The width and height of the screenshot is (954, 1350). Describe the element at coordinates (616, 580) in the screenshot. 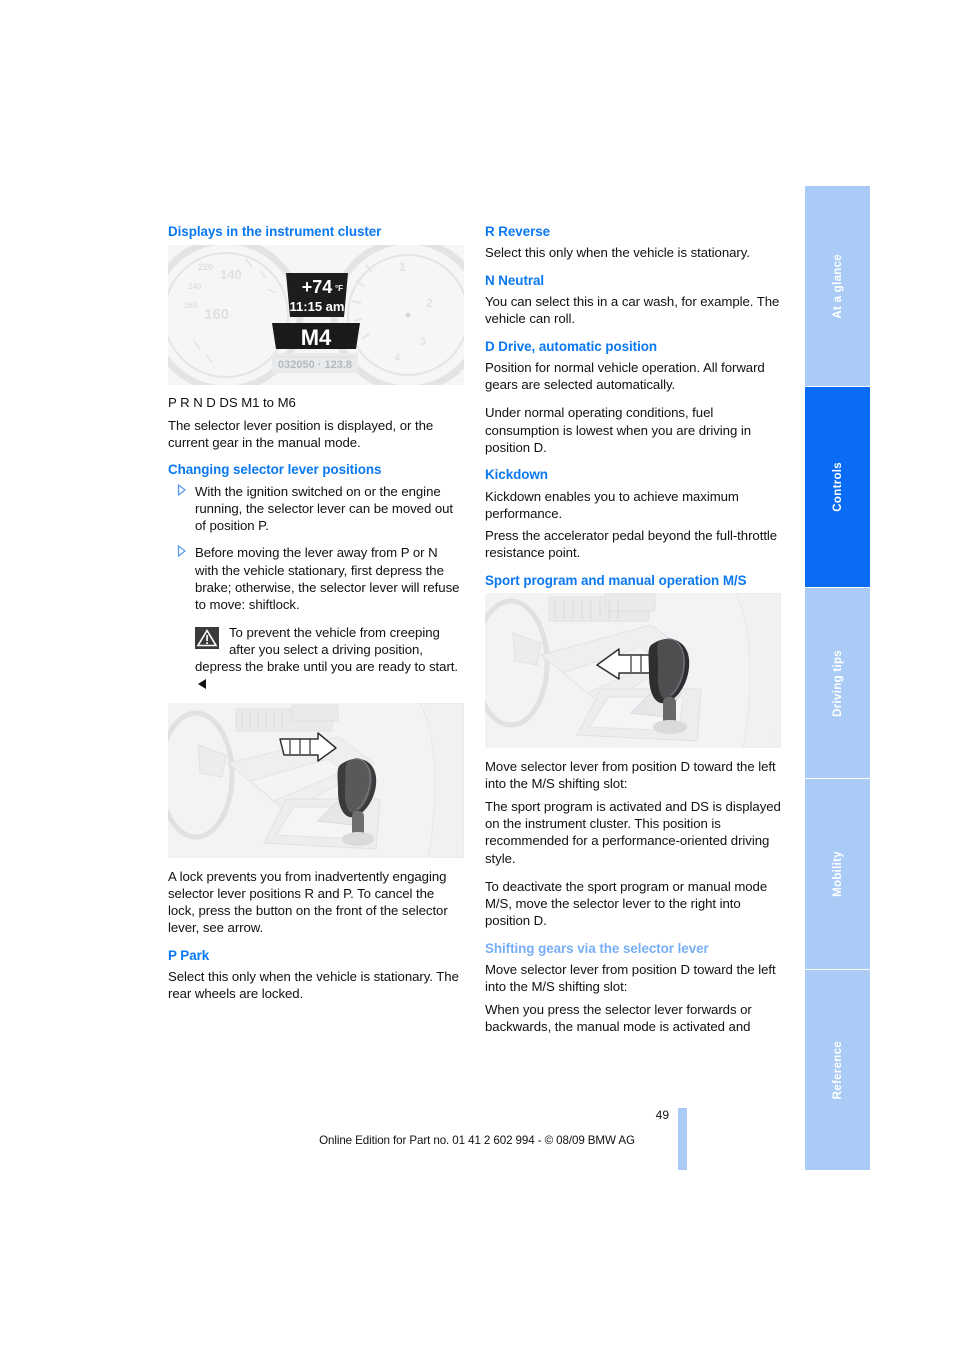

I see `heading-sport-program: Sport program and manual operation M/S` at that location.